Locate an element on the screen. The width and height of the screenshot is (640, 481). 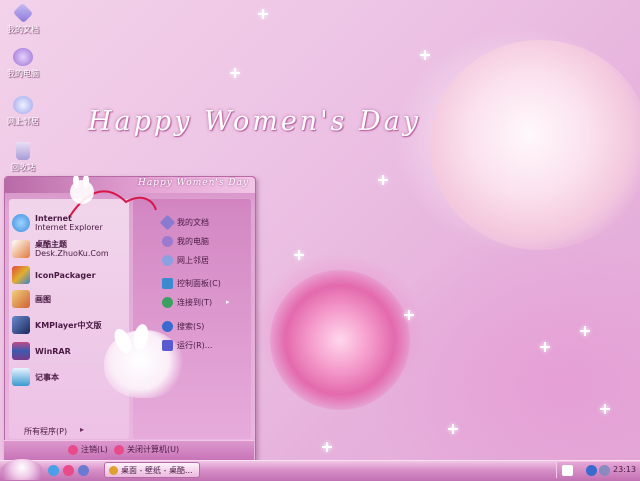
shutdown-button: 关闭计算机(U) is located at coordinates (146, 449).